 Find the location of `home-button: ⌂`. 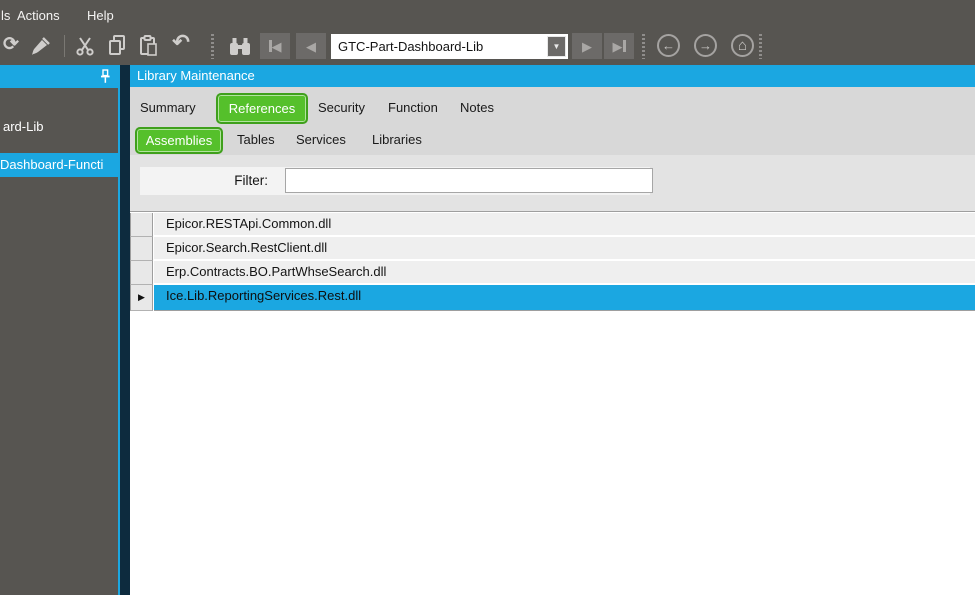

home-button: ⌂ is located at coordinates (742, 45).